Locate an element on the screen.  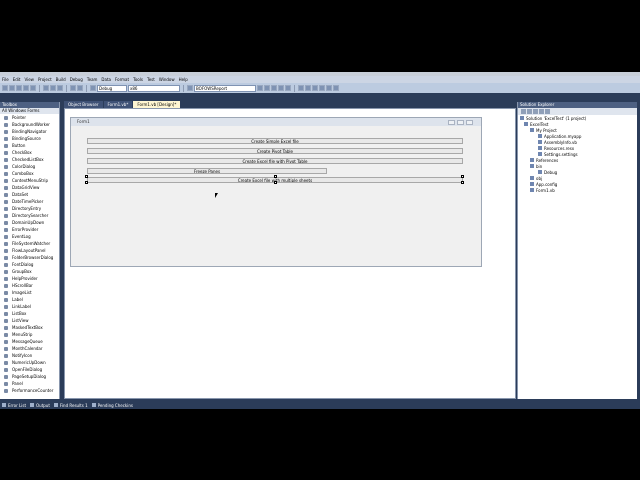
create-pivot-table-button: Create Pivot Table is located at coordinates (275, 151).